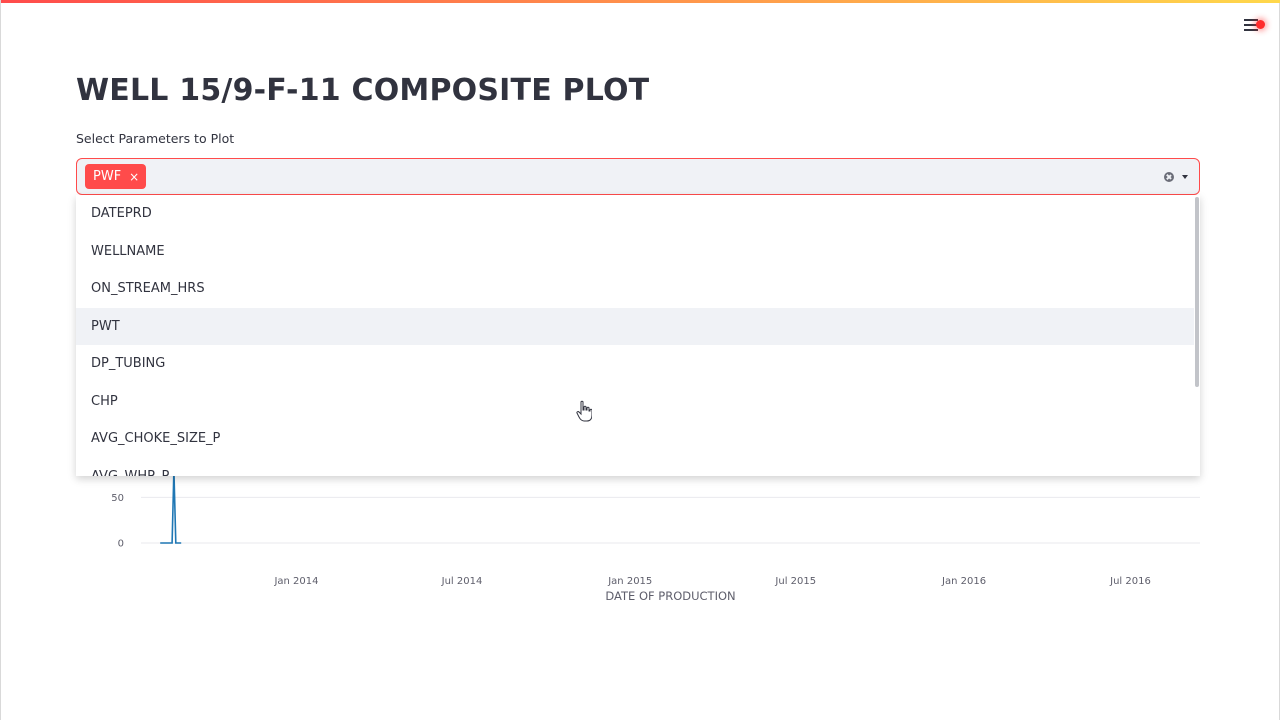 The height and width of the screenshot is (720, 1280). Describe the element at coordinates (635, 213) in the screenshot. I see `option-dateprd: DATEPRD` at that location.